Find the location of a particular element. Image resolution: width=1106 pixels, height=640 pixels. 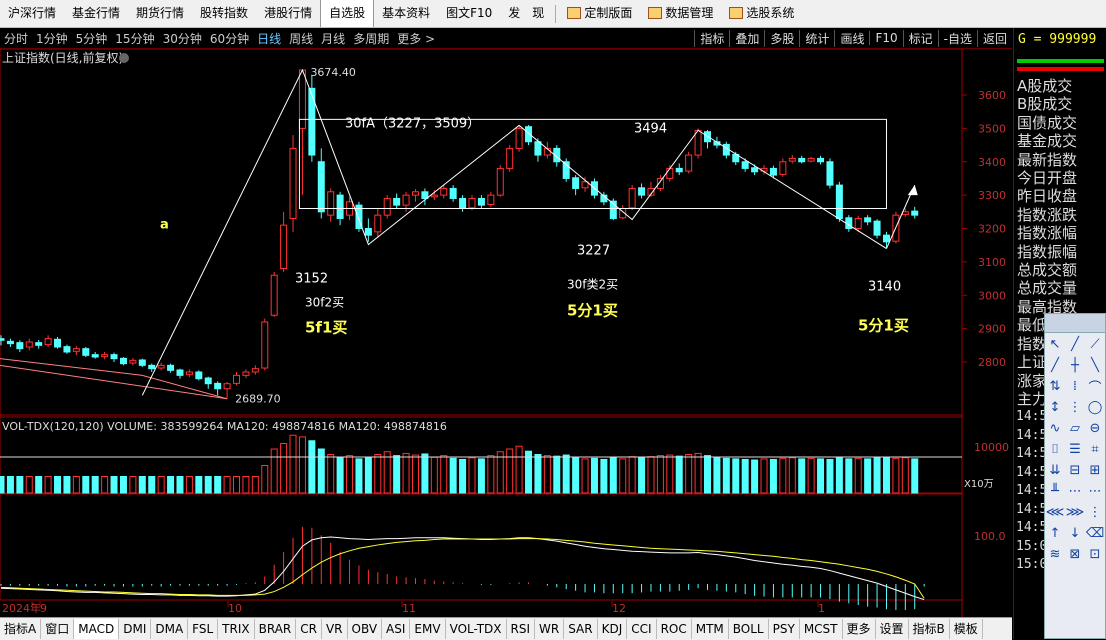

draw-tool-icon: ⋘ is located at coordinates (1055, 512).